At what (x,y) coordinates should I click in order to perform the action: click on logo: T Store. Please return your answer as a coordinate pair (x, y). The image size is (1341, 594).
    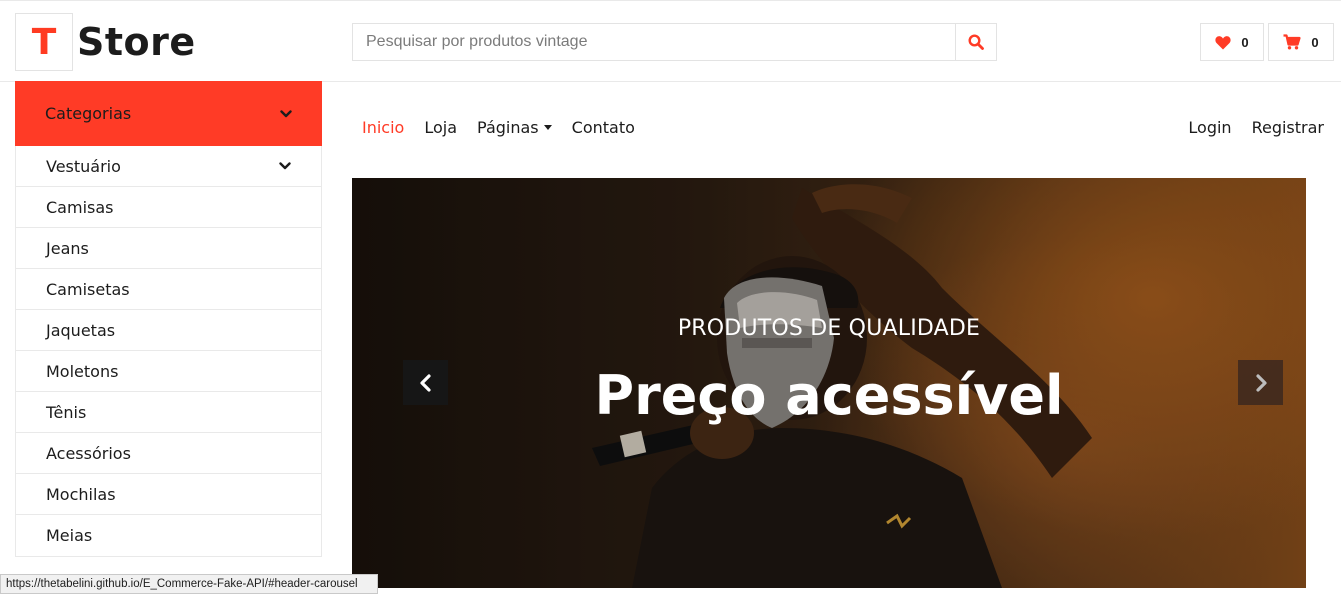
    Looking at the image, I should click on (105, 42).